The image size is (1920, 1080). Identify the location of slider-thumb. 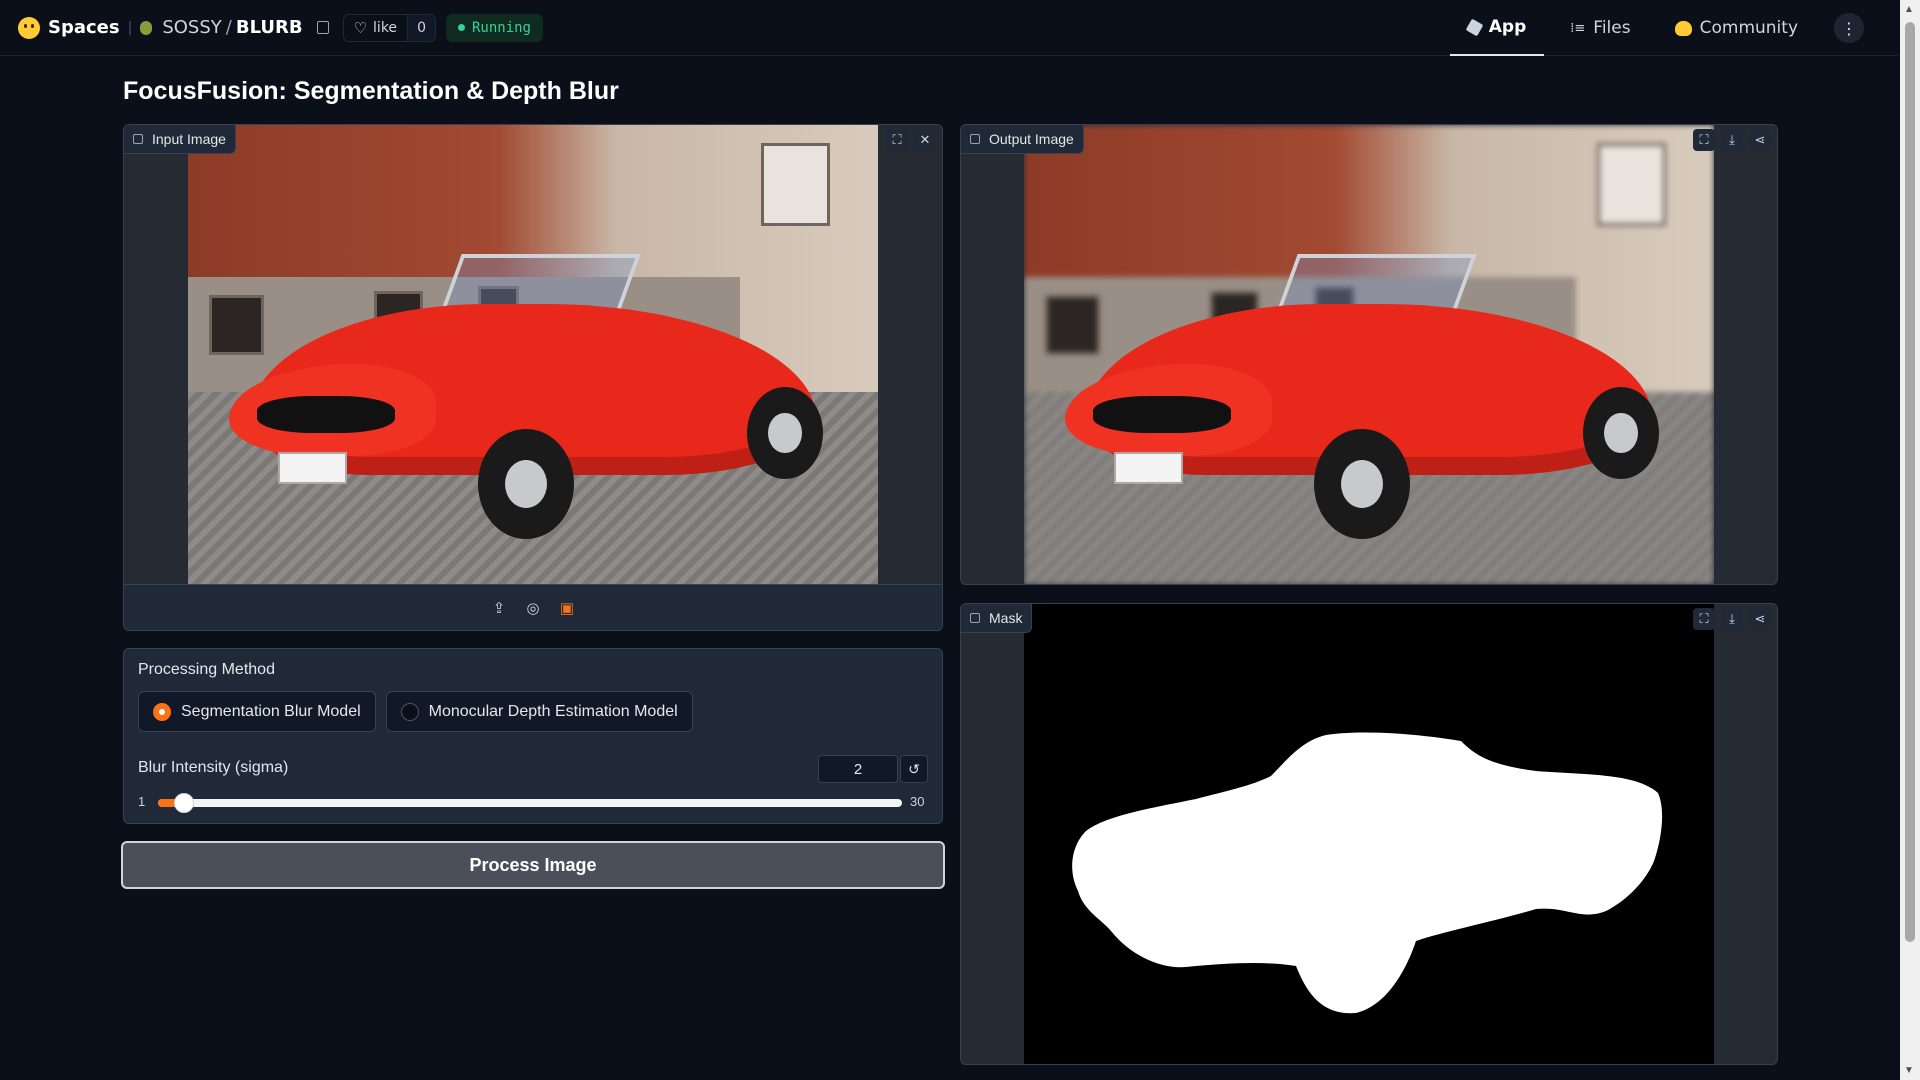
(184, 803).